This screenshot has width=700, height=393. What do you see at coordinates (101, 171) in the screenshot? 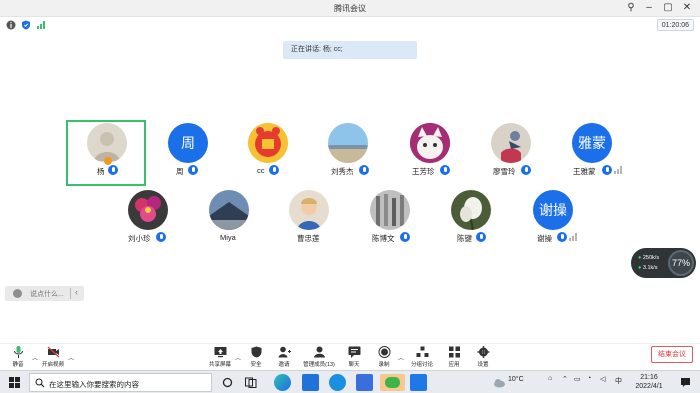
I see `participant-name: 杨` at bounding box center [101, 171].